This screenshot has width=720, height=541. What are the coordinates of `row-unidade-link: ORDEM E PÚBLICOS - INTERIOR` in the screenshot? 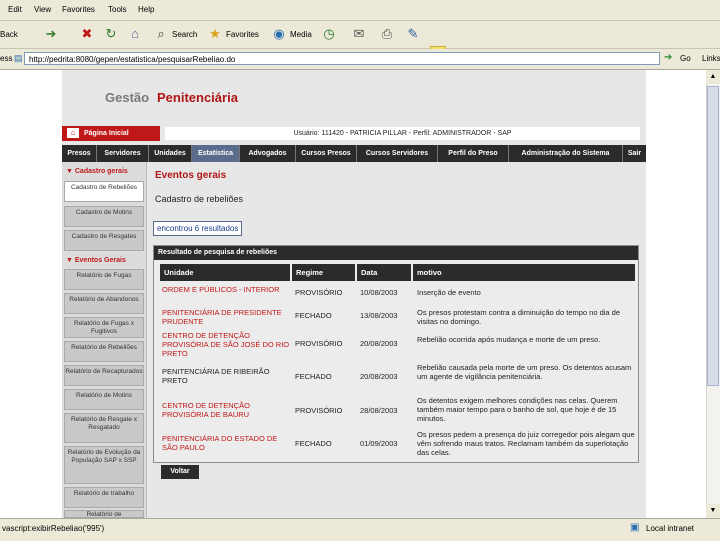 It's located at (225, 289).